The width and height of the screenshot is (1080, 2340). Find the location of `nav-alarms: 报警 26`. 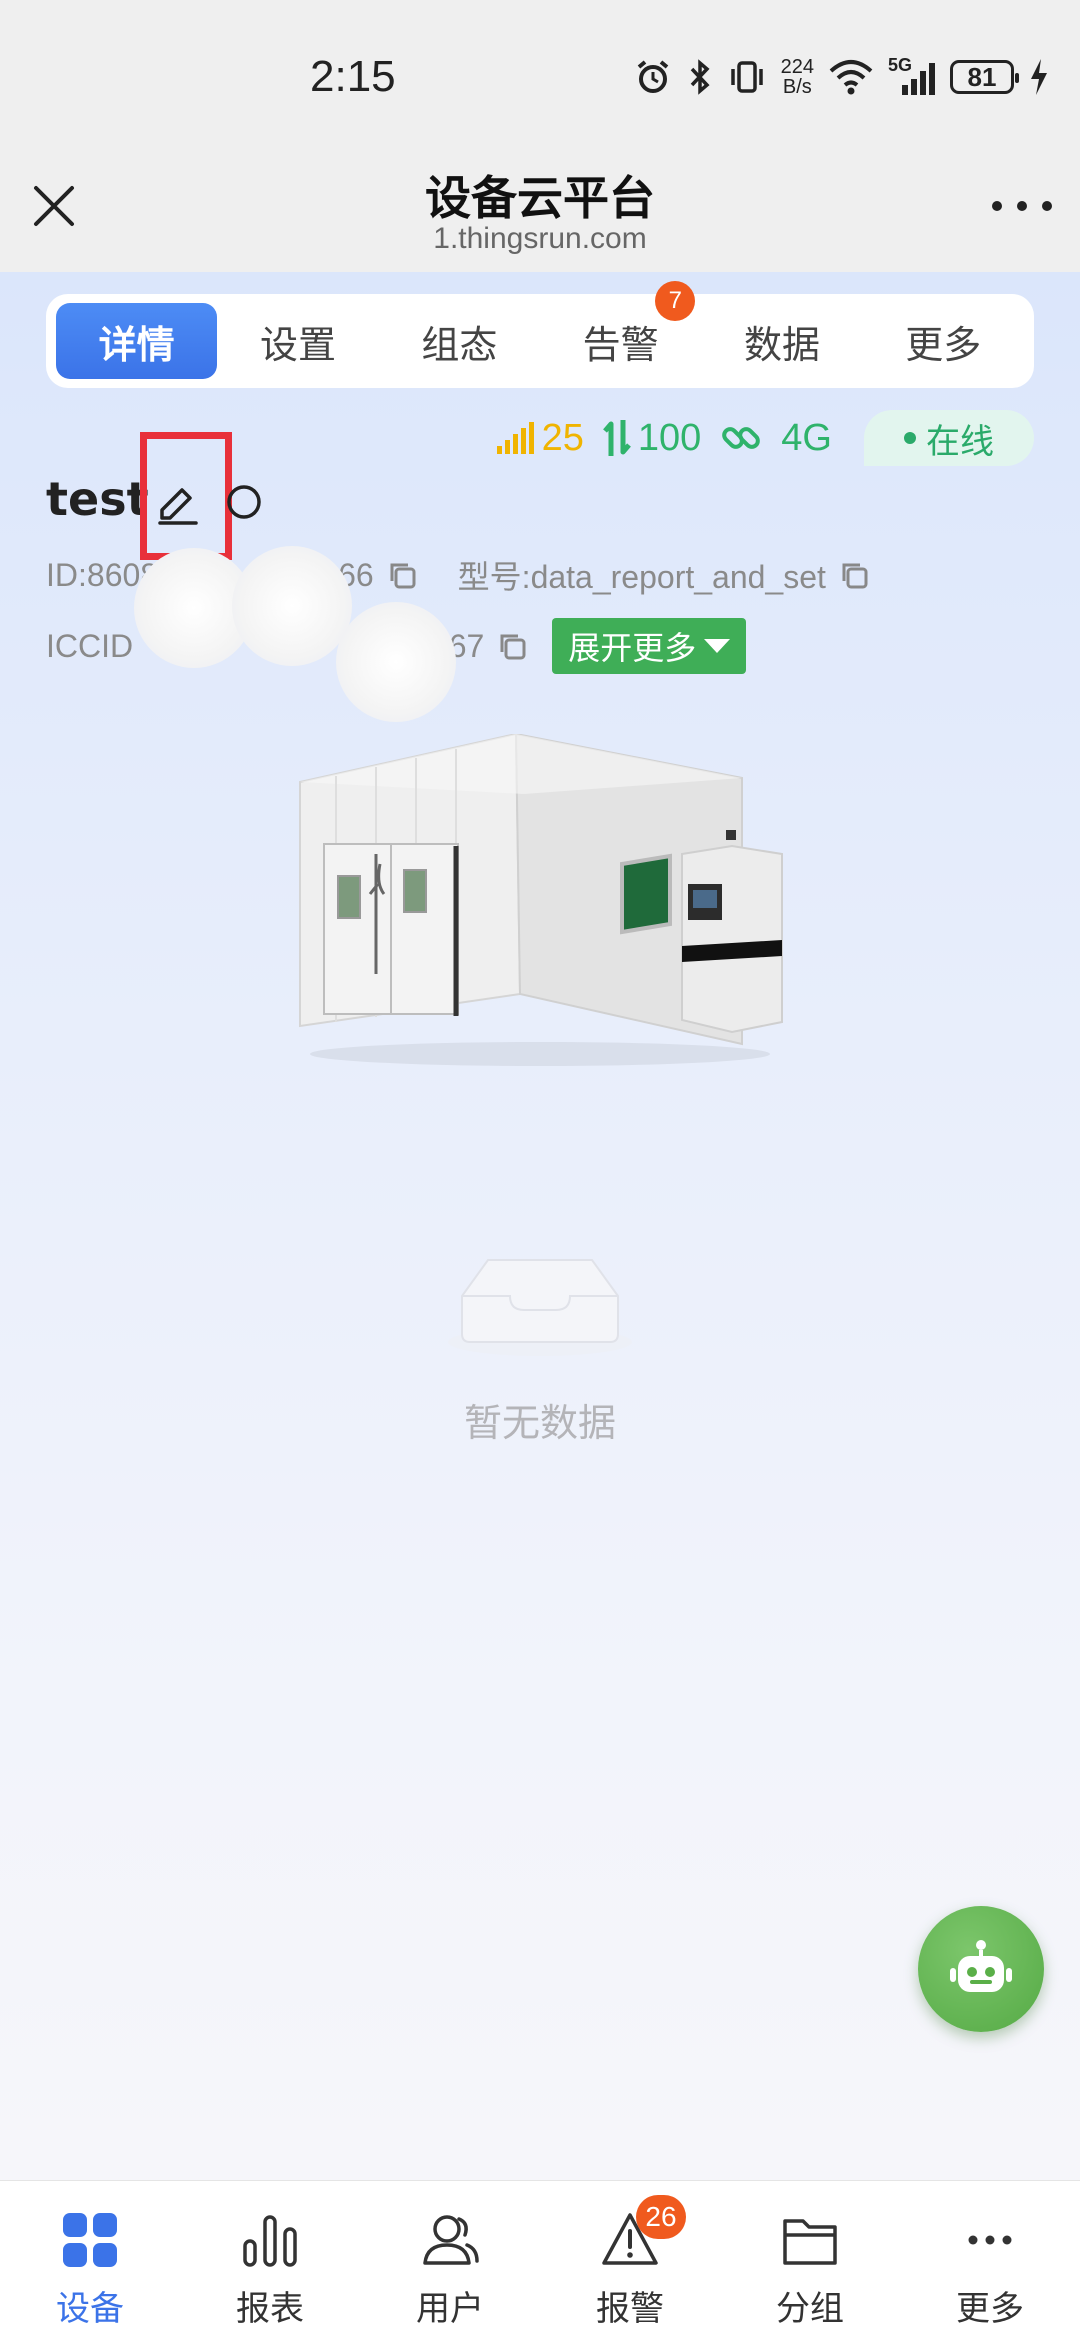

nav-alarms: 报警 26 is located at coordinates (630, 2260).